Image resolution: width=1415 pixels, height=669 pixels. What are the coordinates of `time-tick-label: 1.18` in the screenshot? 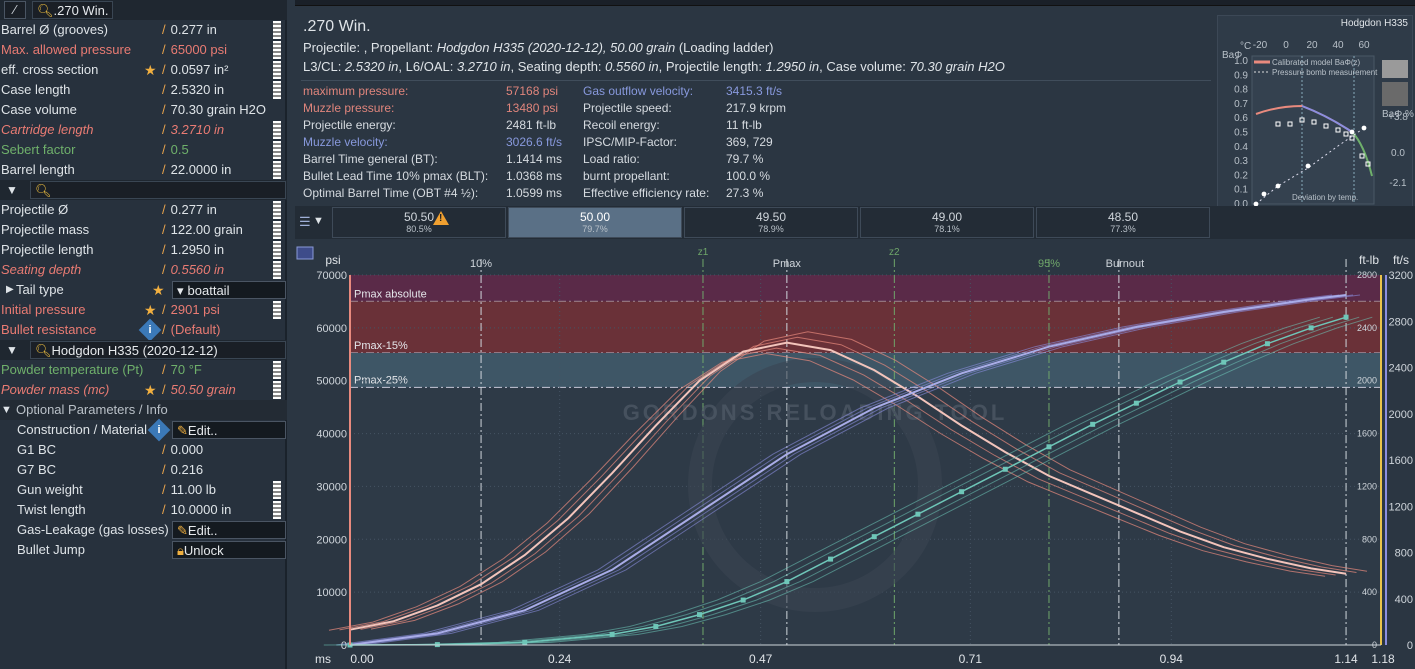 It's located at (1383, 659).